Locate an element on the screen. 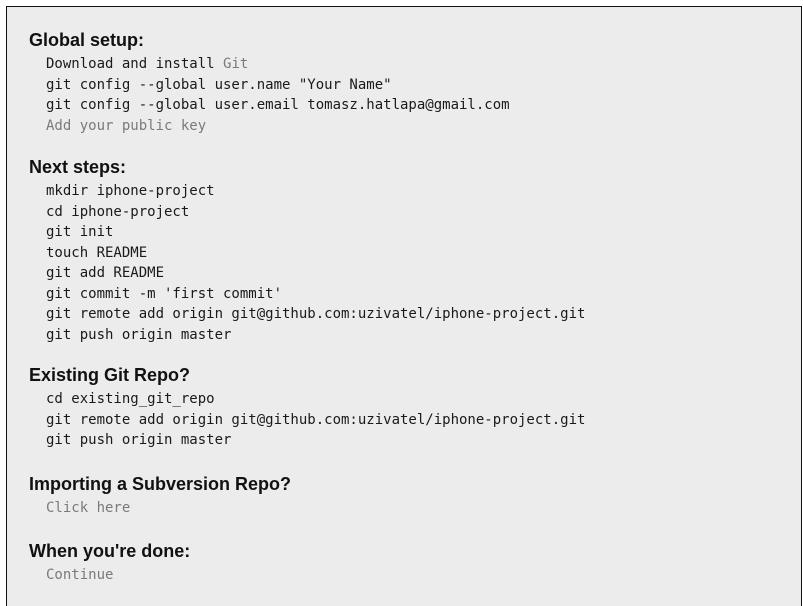 The image size is (803, 606). command-line: cd existing_git_repo is located at coordinates (130, 399).